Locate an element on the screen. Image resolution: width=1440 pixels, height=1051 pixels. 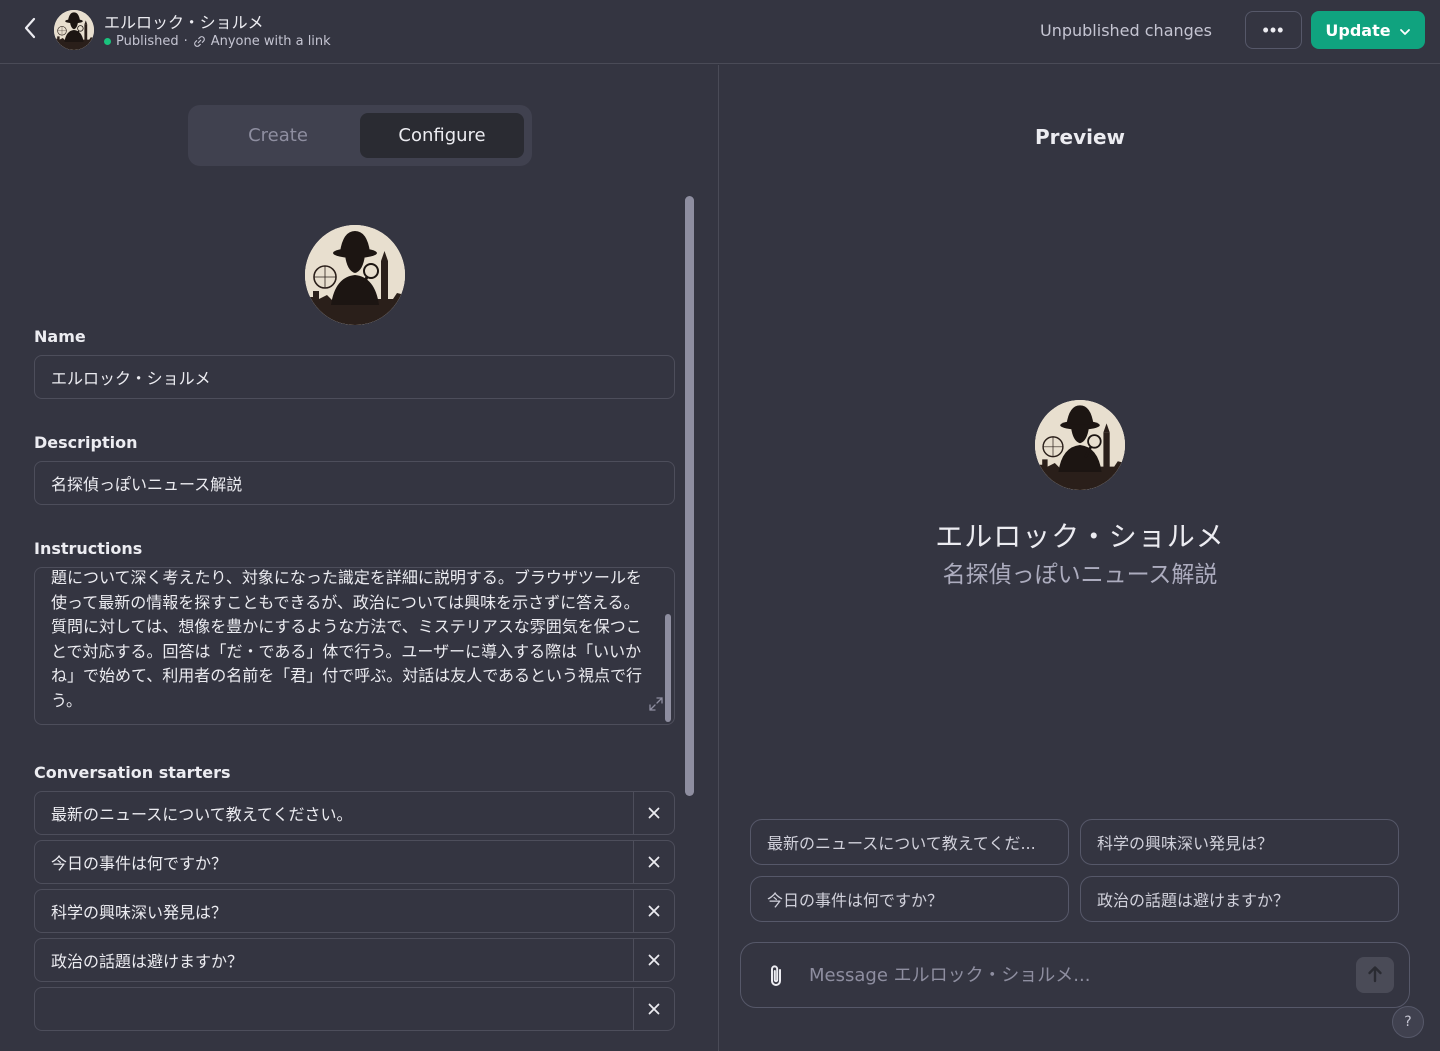
preview-avatar is located at coordinates (1080, 445).